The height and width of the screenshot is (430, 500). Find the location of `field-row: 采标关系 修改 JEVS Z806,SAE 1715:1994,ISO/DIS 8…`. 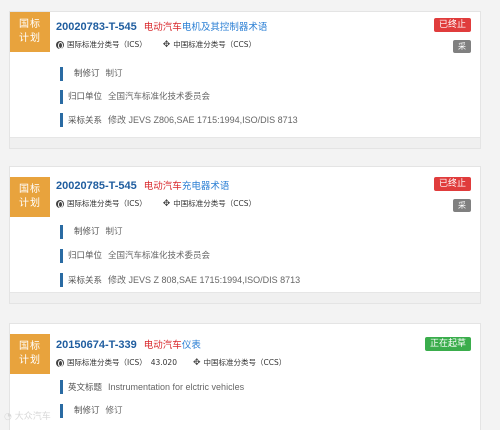

field-row: 采标关系 修改 JEVS Z806,SAE 1715:1994,ISO/DIS 8… is located at coordinates (179, 120).